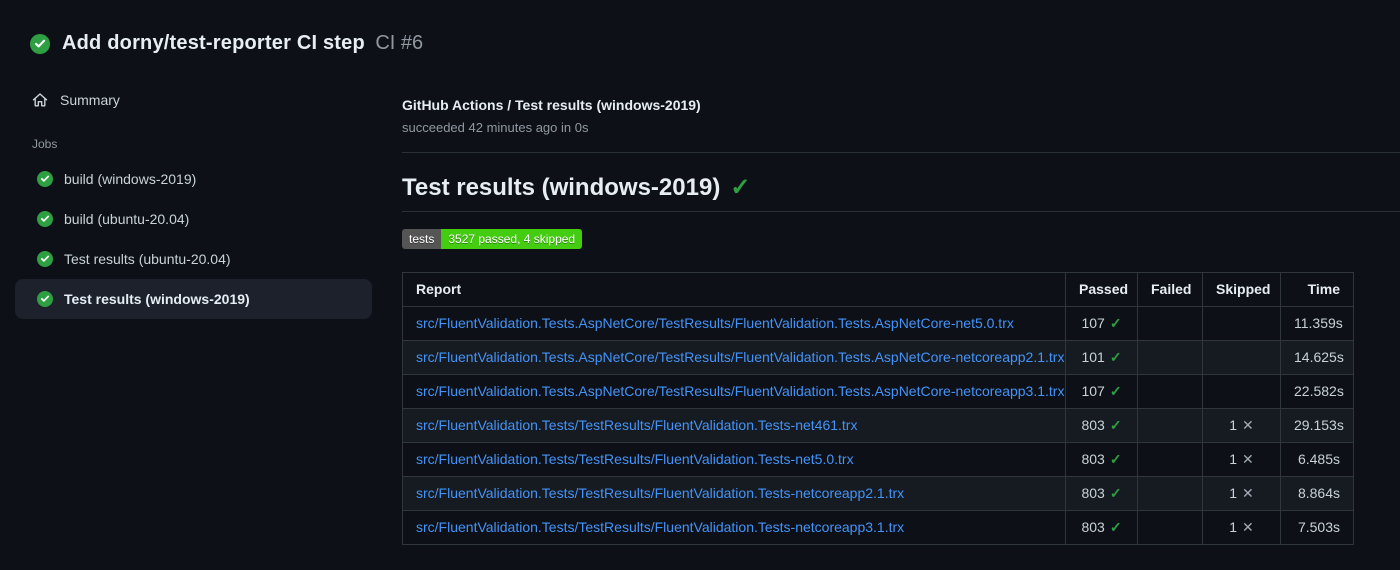 The image size is (1400, 570). What do you see at coordinates (147, 259) in the screenshot?
I see `job-item-label: Test results (ubuntu-20.04)` at bounding box center [147, 259].